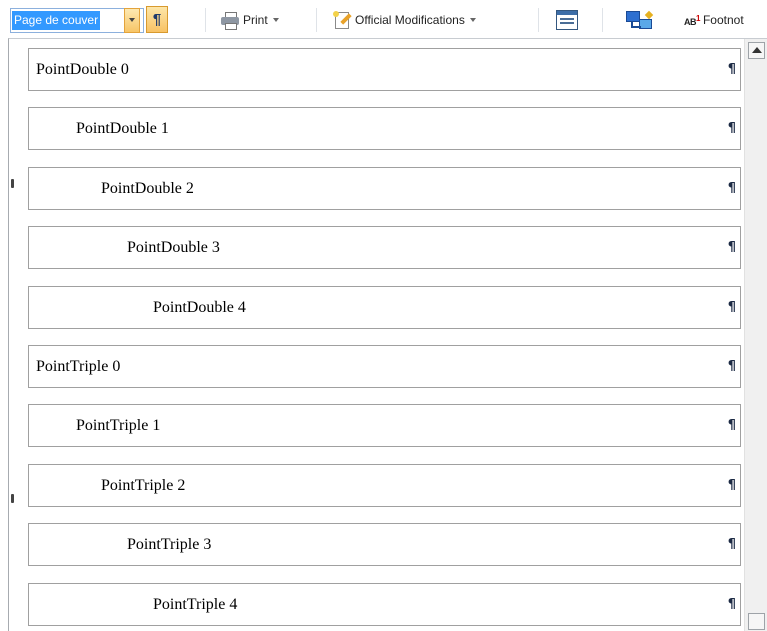 The width and height of the screenshot is (767, 631). What do you see at coordinates (157, 19) in the screenshot?
I see `show-formatting-marks-button: ¶` at bounding box center [157, 19].